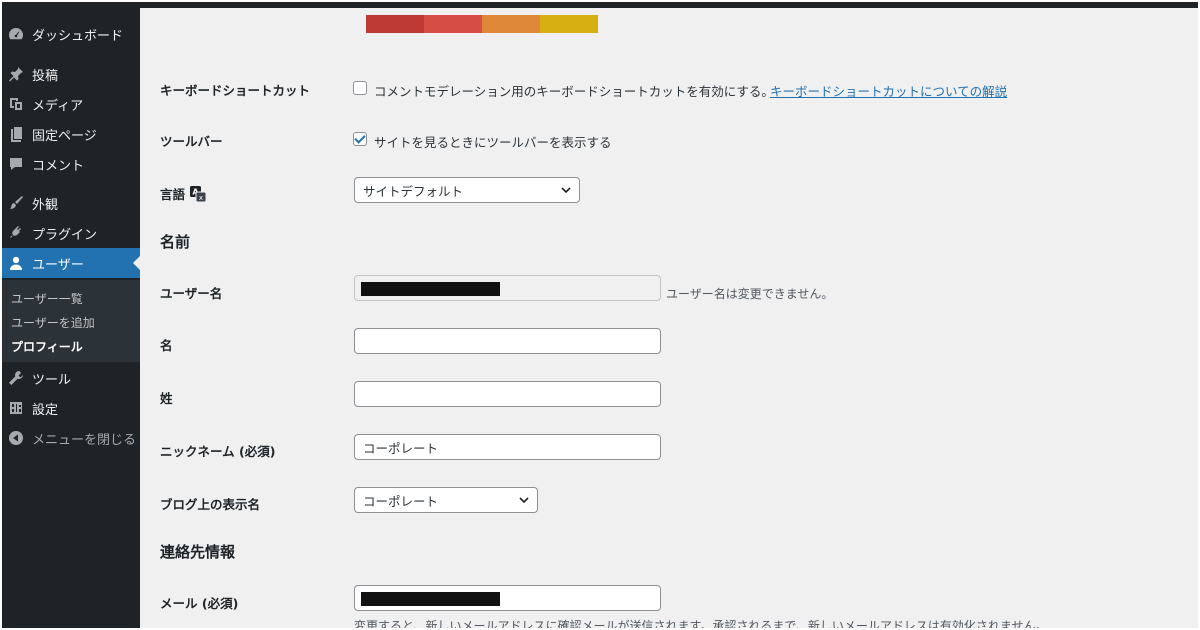 This screenshot has width=1200, height=630. What do you see at coordinates (210, 504) in the screenshot?
I see `display-name-label: ブログ上の表示名` at bounding box center [210, 504].